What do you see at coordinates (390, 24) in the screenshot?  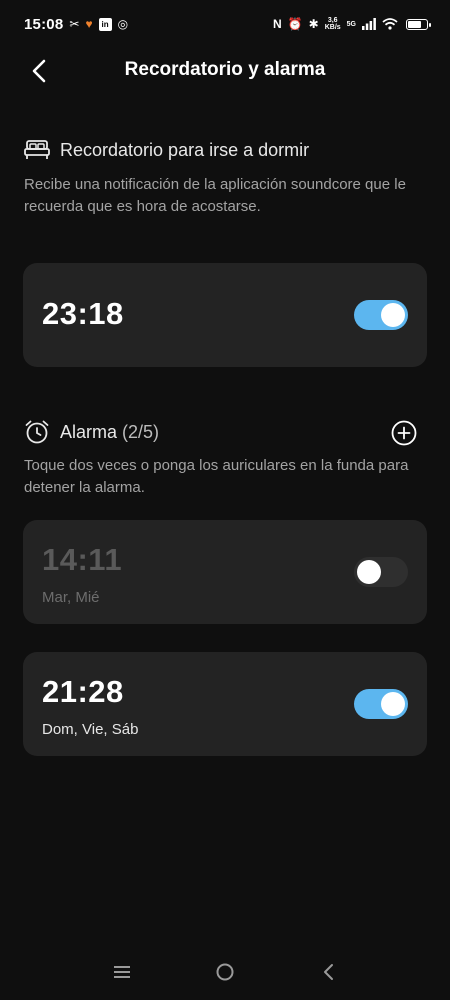 I see `wifi-icon` at bounding box center [390, 24].